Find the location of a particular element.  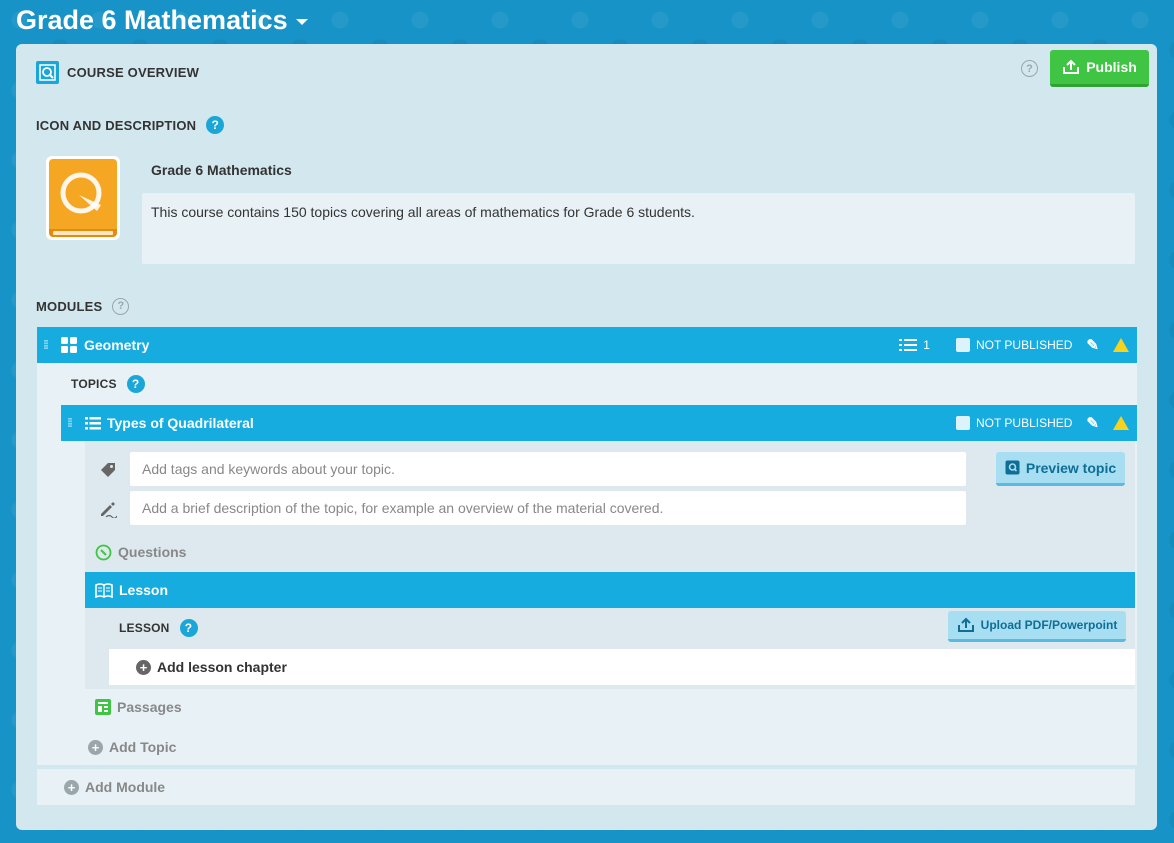

icon-description-section: ICON AND DESCRIPTION ? is located at coordinates (130, 125).